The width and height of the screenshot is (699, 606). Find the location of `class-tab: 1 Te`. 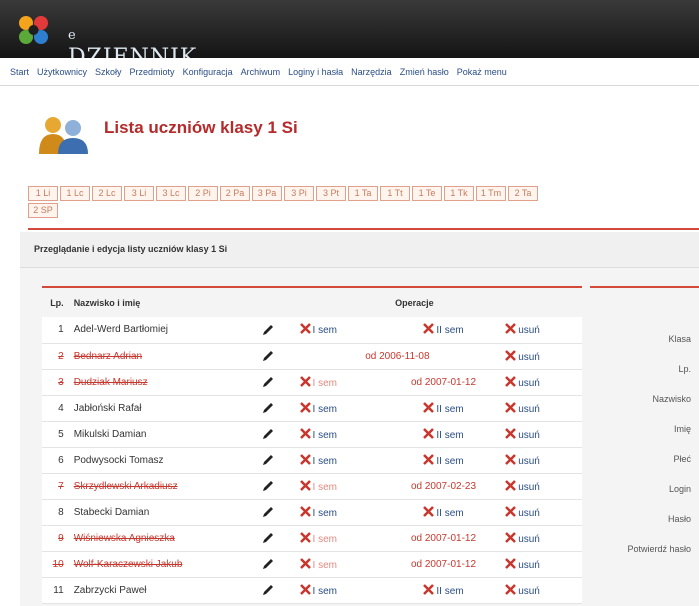

class-tab: 1 Te is located at coordinates (427, 193).